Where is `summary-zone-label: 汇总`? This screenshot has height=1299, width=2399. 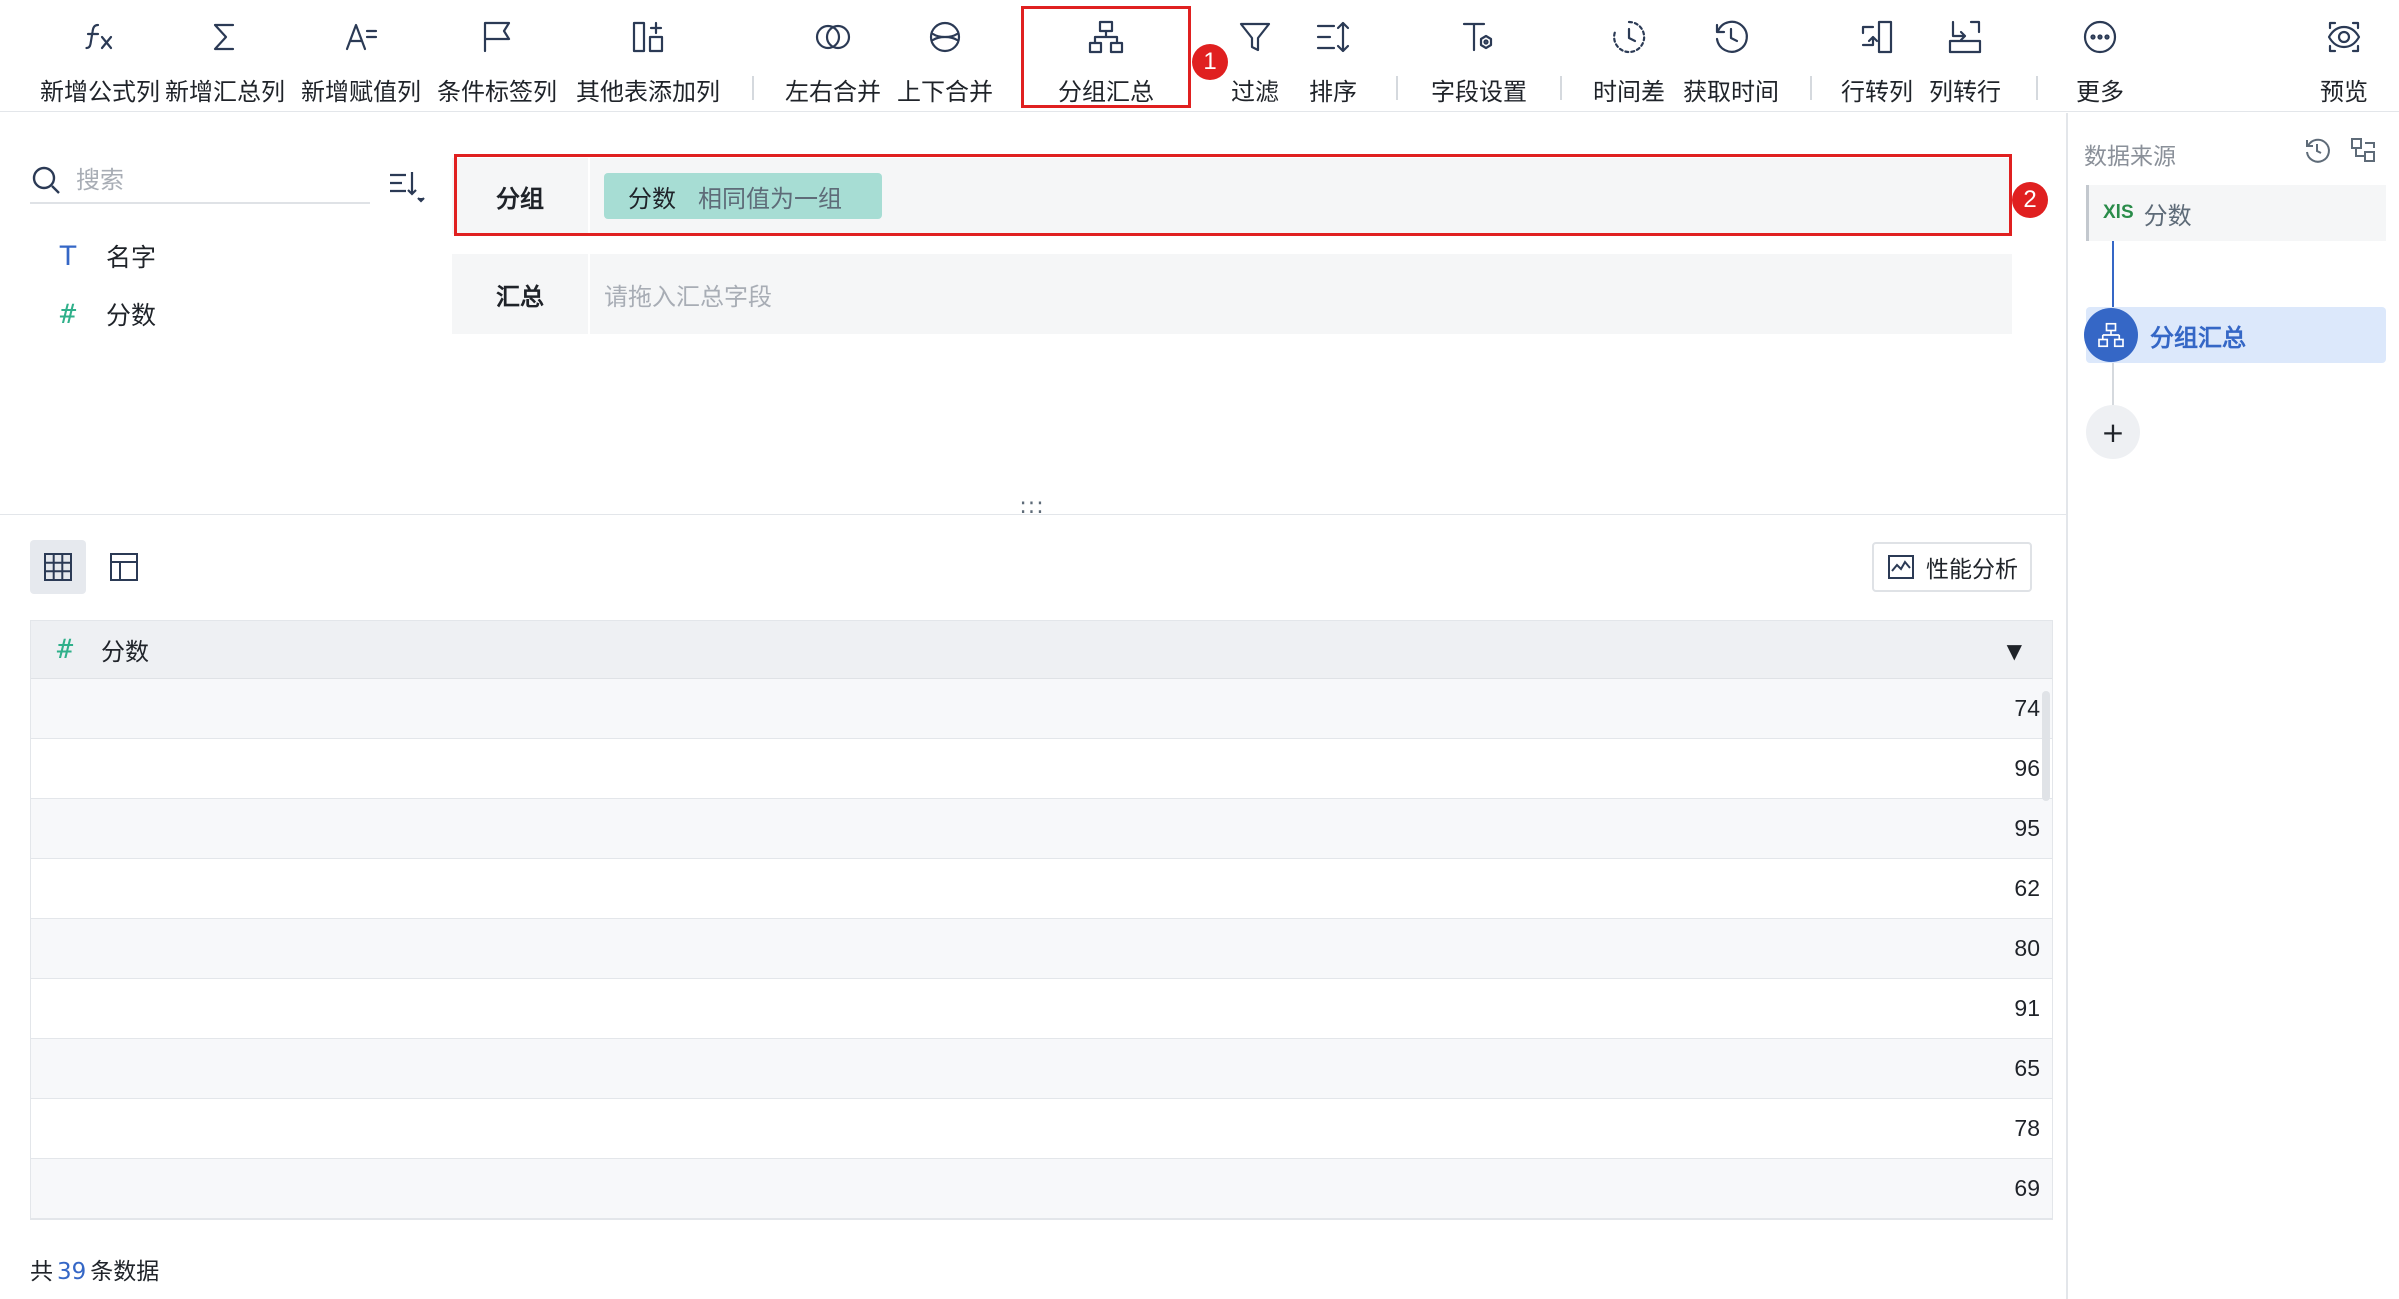
summary-zone-label: 汇总 is located at coordinates (521, 294).